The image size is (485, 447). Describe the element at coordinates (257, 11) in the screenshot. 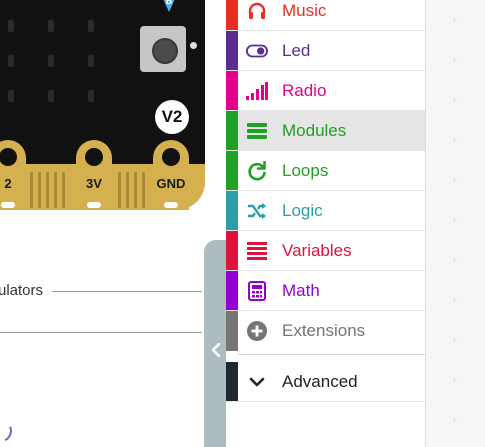

I see `headphones-icon` at that location.